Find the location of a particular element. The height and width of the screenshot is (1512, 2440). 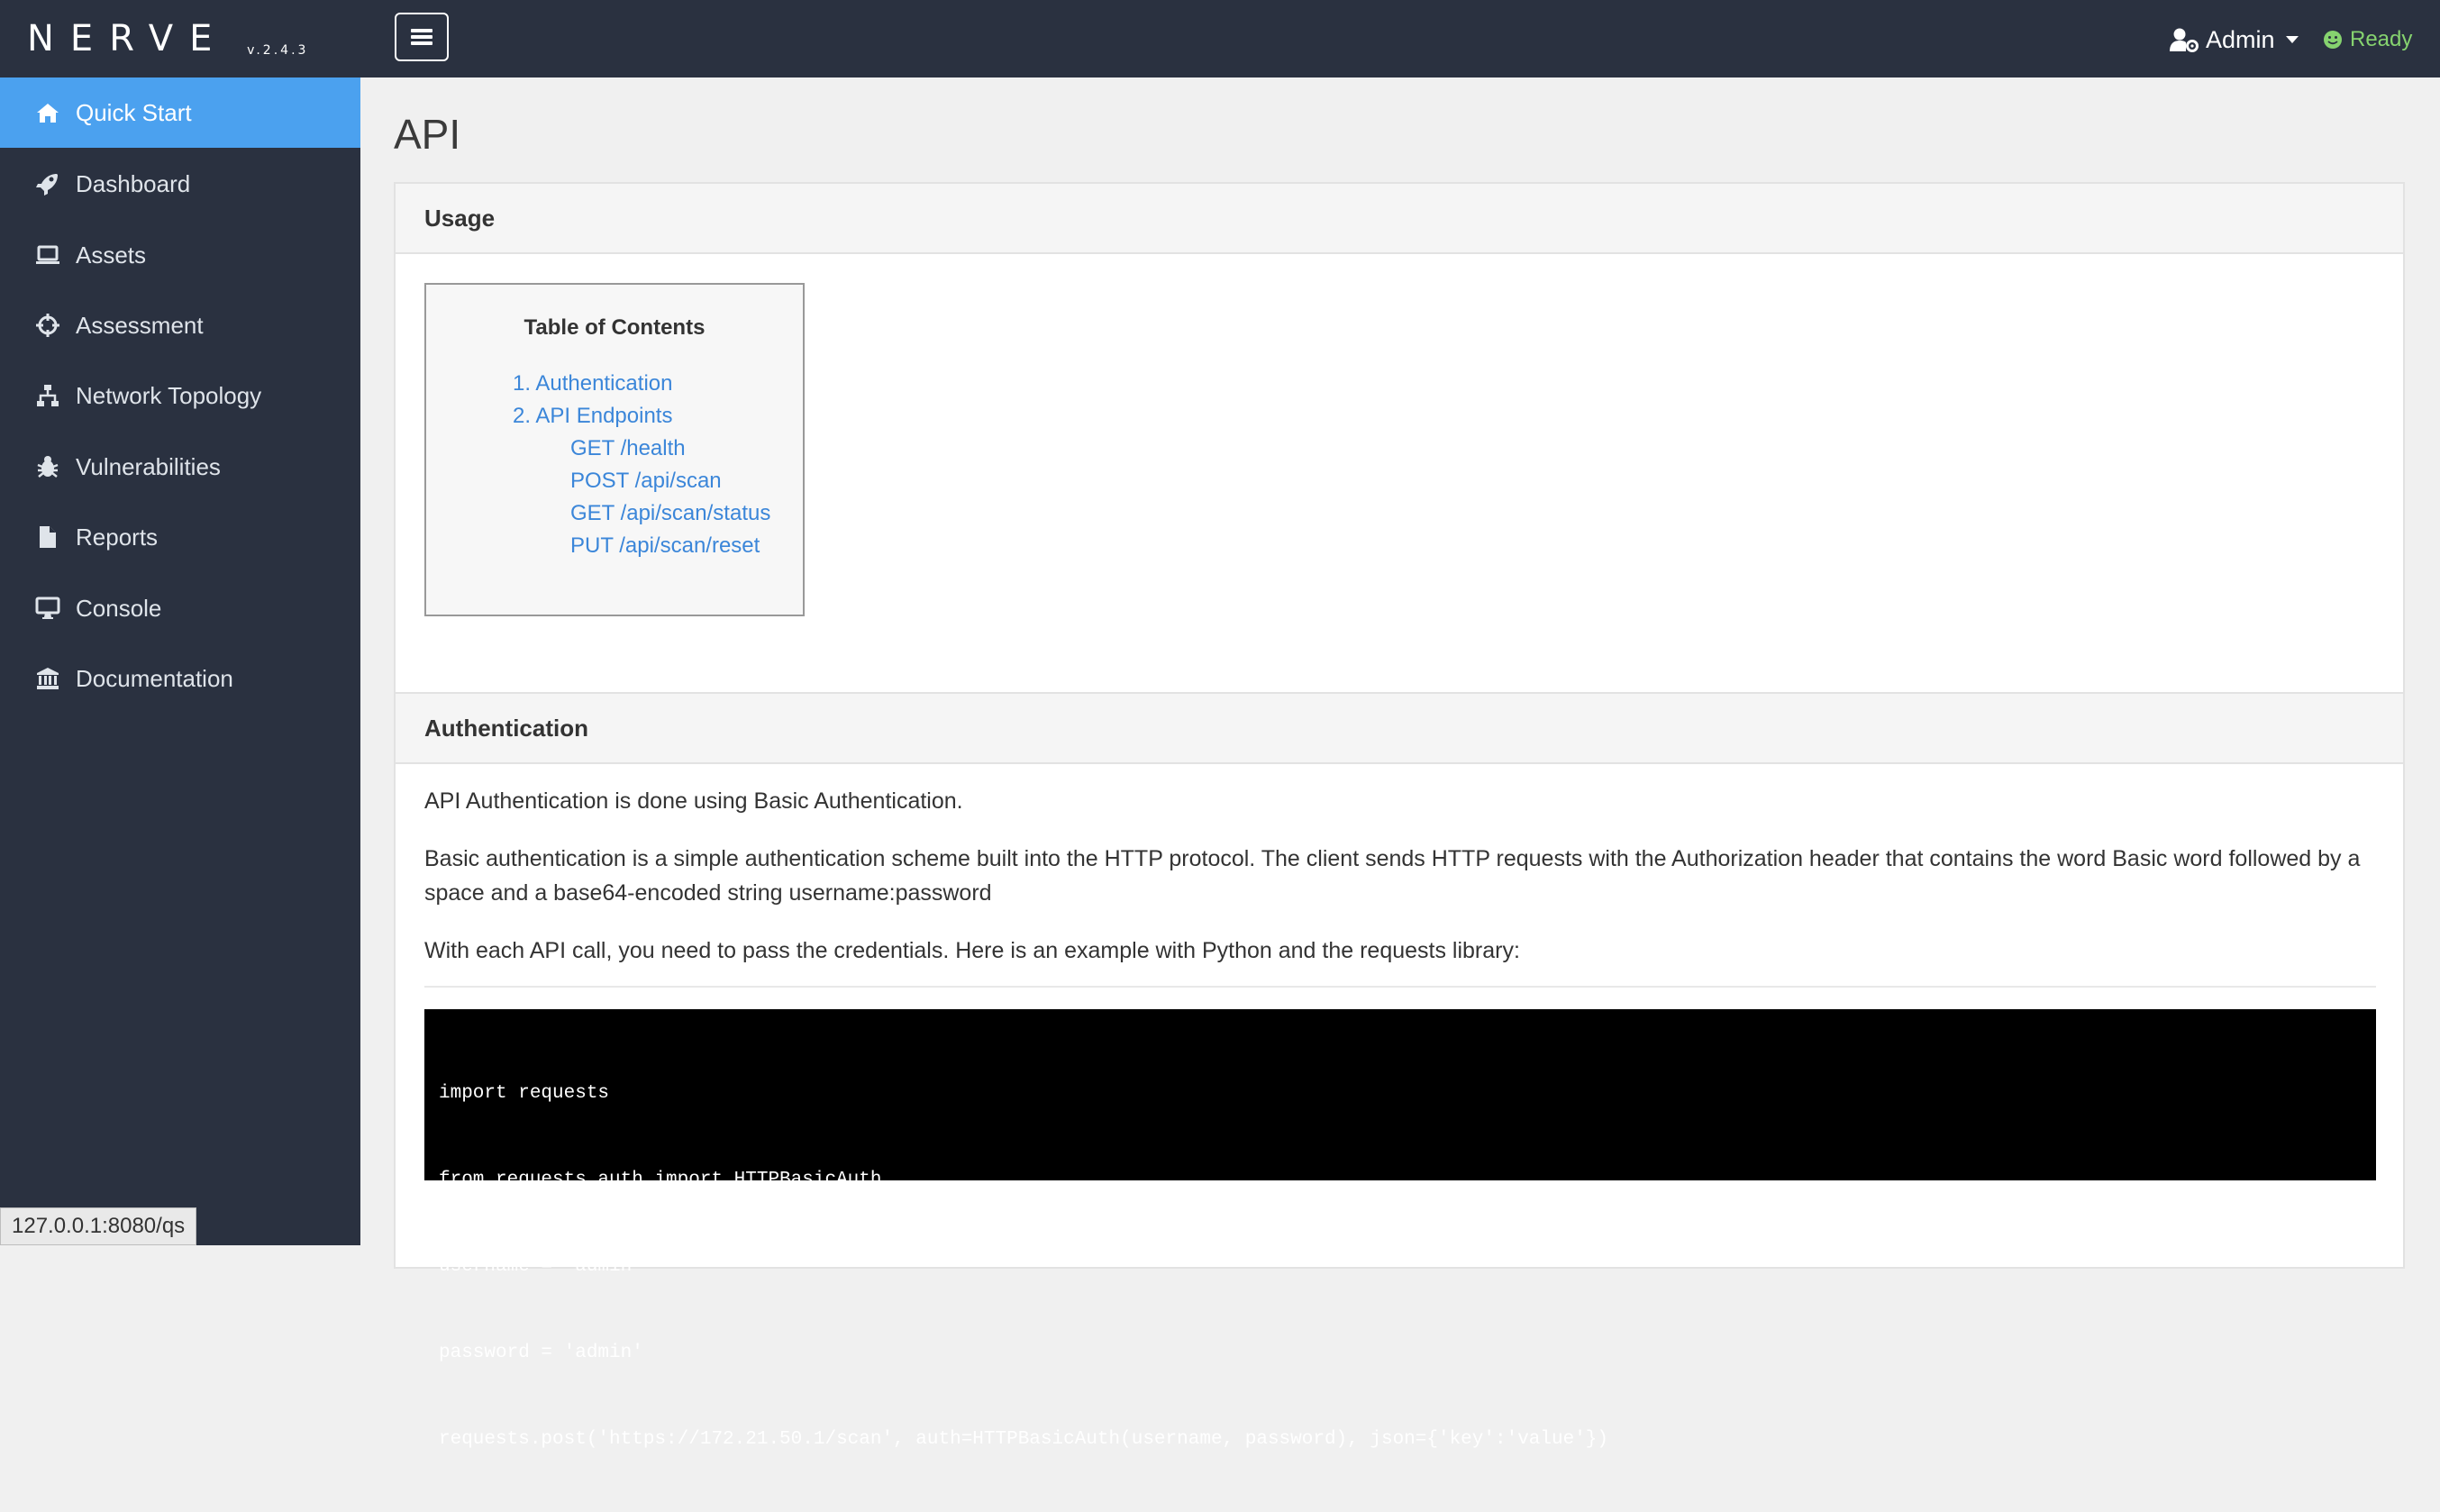

sidebar-item-reports: Reports is located at coordinates (180, 537).